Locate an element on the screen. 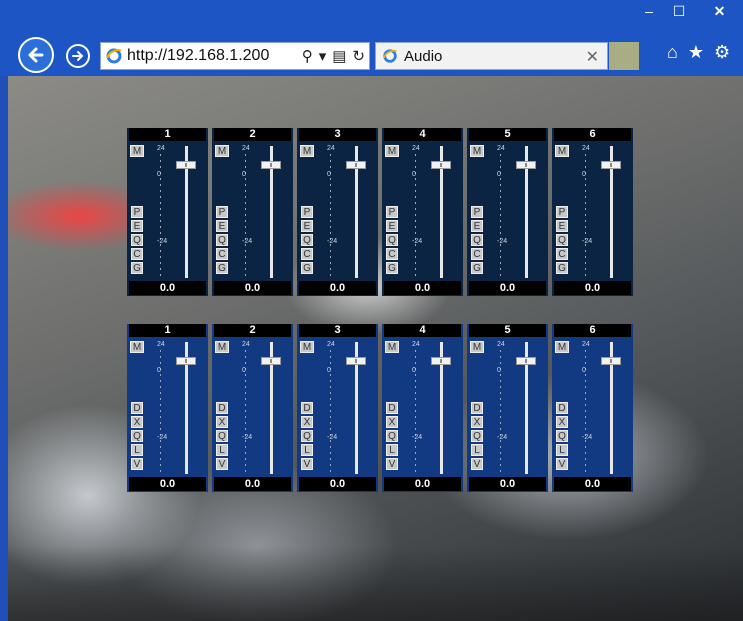 The image size is (743, 621). search-icon: ⚲ is located at coordinates (307, 56).